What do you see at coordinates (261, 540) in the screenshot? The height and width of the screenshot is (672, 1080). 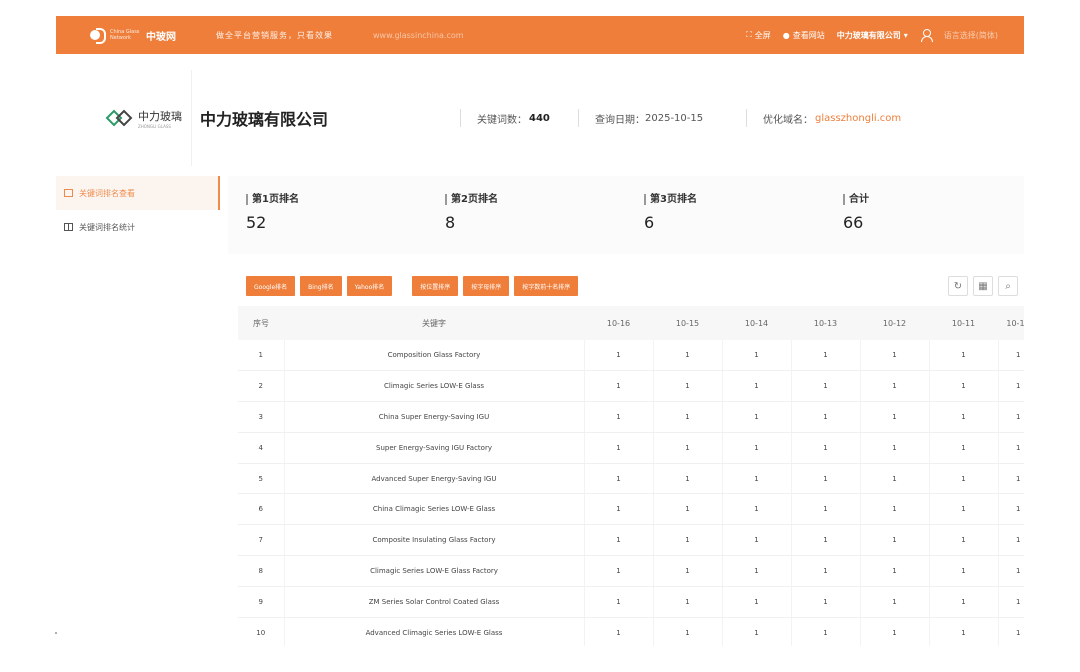 I see `row-index-cell: 7` at bounding box center [261, 540].